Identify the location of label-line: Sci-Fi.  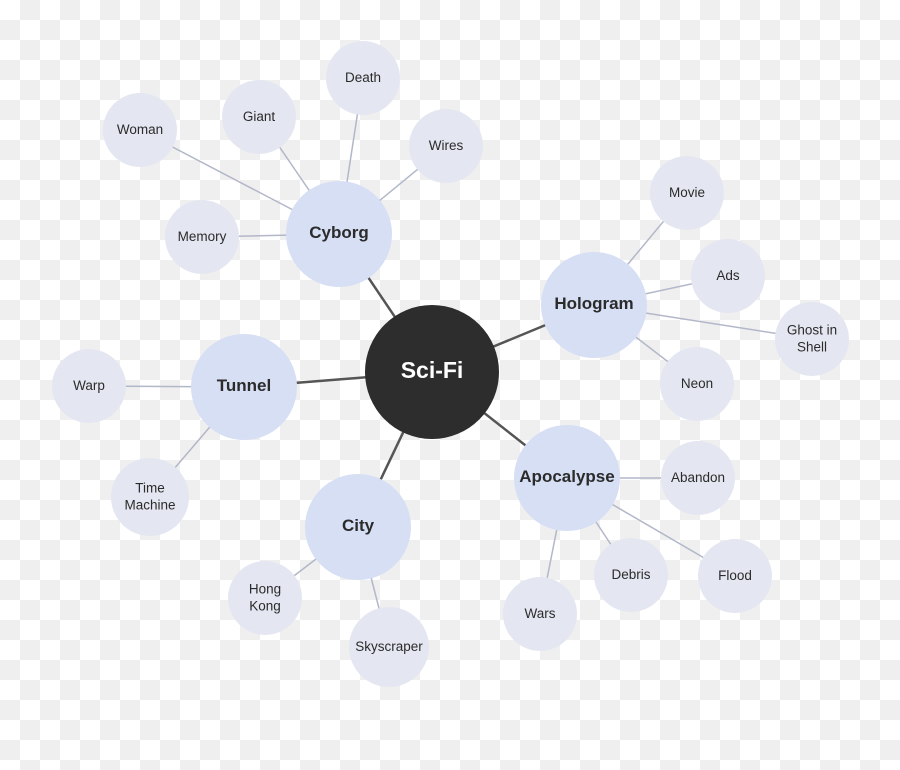
(432, 370).